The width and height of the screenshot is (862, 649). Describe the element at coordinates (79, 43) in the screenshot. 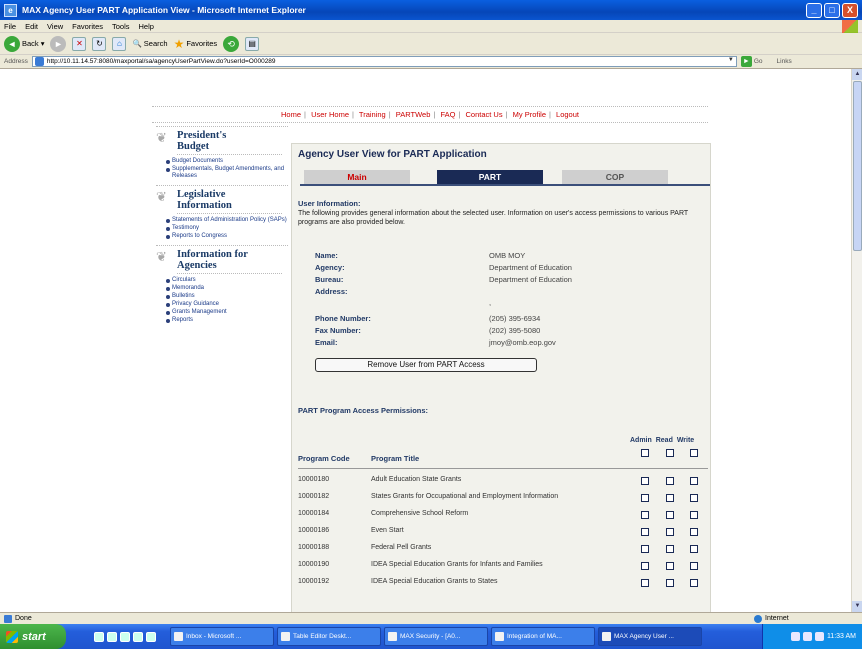

I see `stop-button: ✕` at that location.